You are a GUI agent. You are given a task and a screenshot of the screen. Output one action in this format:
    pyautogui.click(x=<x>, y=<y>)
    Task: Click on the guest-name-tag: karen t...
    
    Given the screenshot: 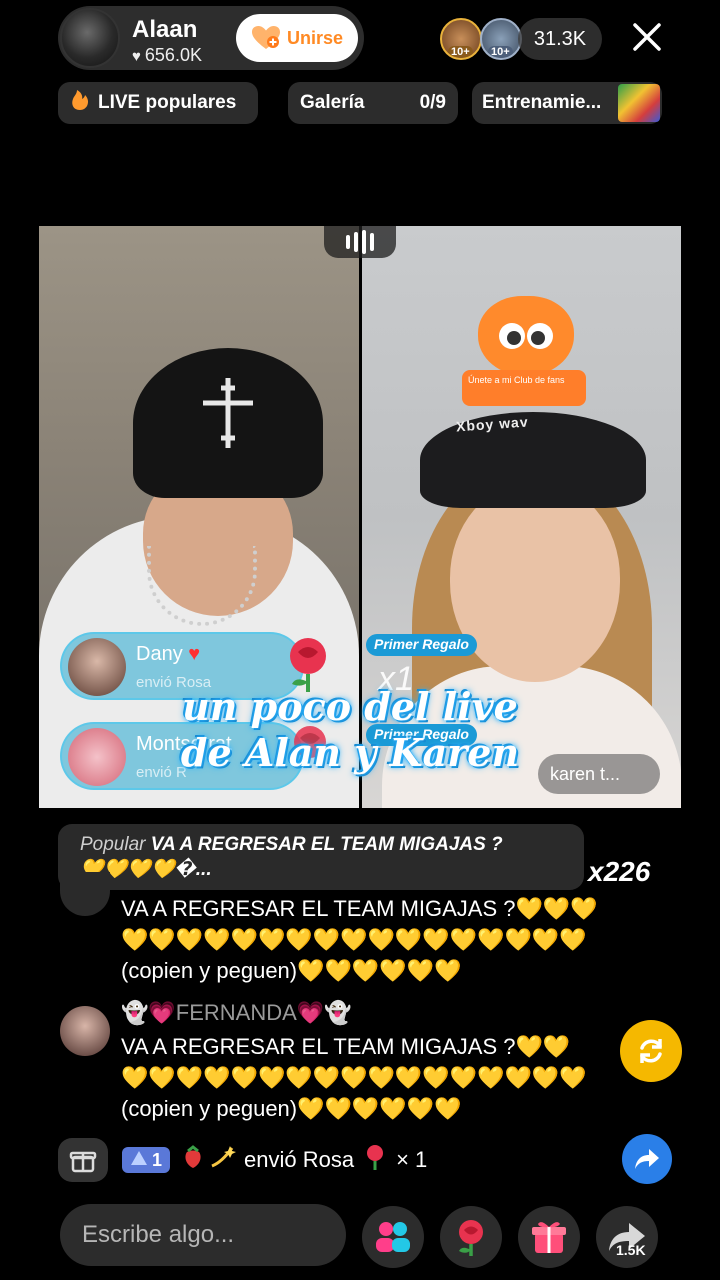 What is the action you would take?
    pyautogui.click(x=599, y=774)
    